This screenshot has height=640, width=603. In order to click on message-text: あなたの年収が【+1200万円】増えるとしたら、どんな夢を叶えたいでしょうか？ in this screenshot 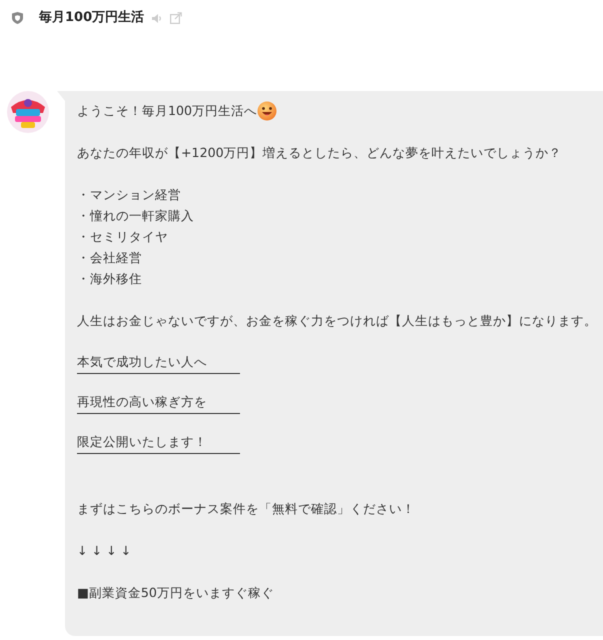, I will do `click(320, 153)`.